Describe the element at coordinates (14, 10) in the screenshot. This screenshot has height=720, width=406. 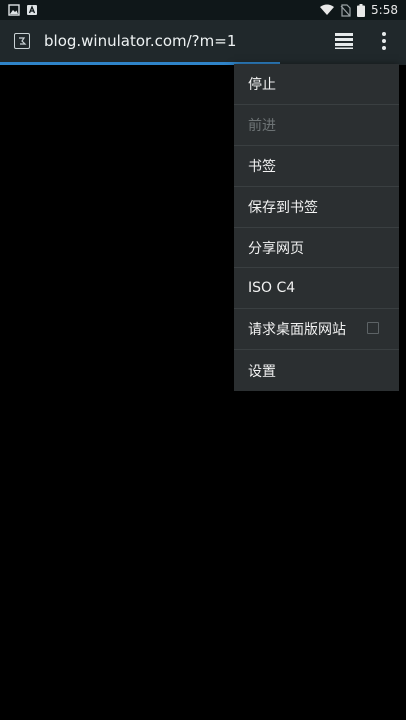
I see `image-icon` at that location.